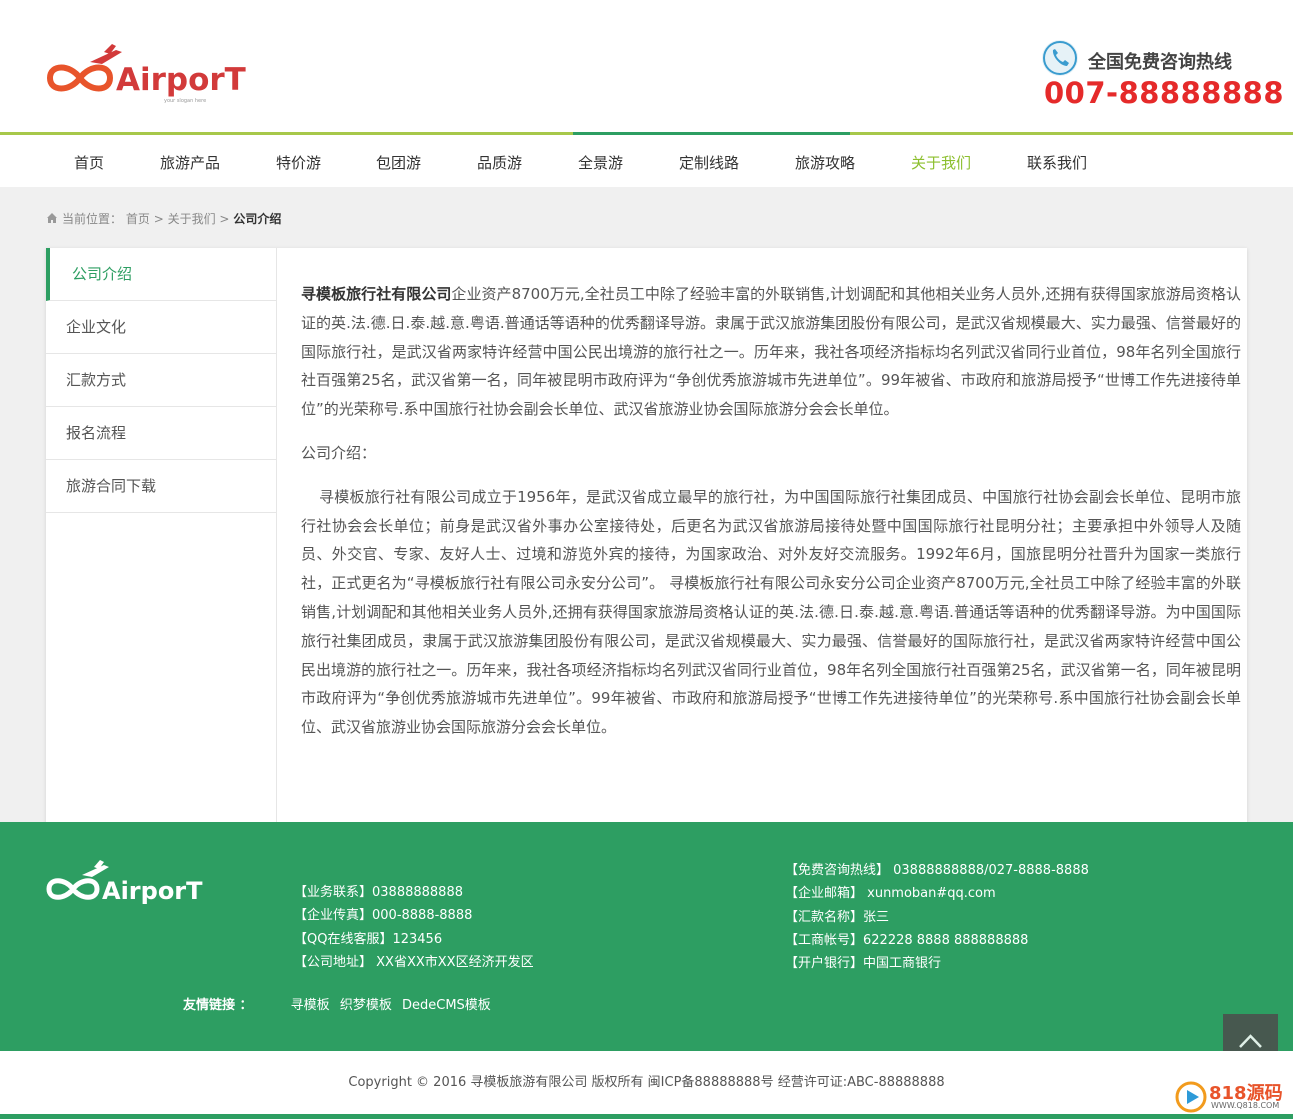 This screenshot has width=1293, height=1119. Describe the element at coordinates (185, 101) in the screenshot. I see `logo-slogan: your slogan here` at that location.